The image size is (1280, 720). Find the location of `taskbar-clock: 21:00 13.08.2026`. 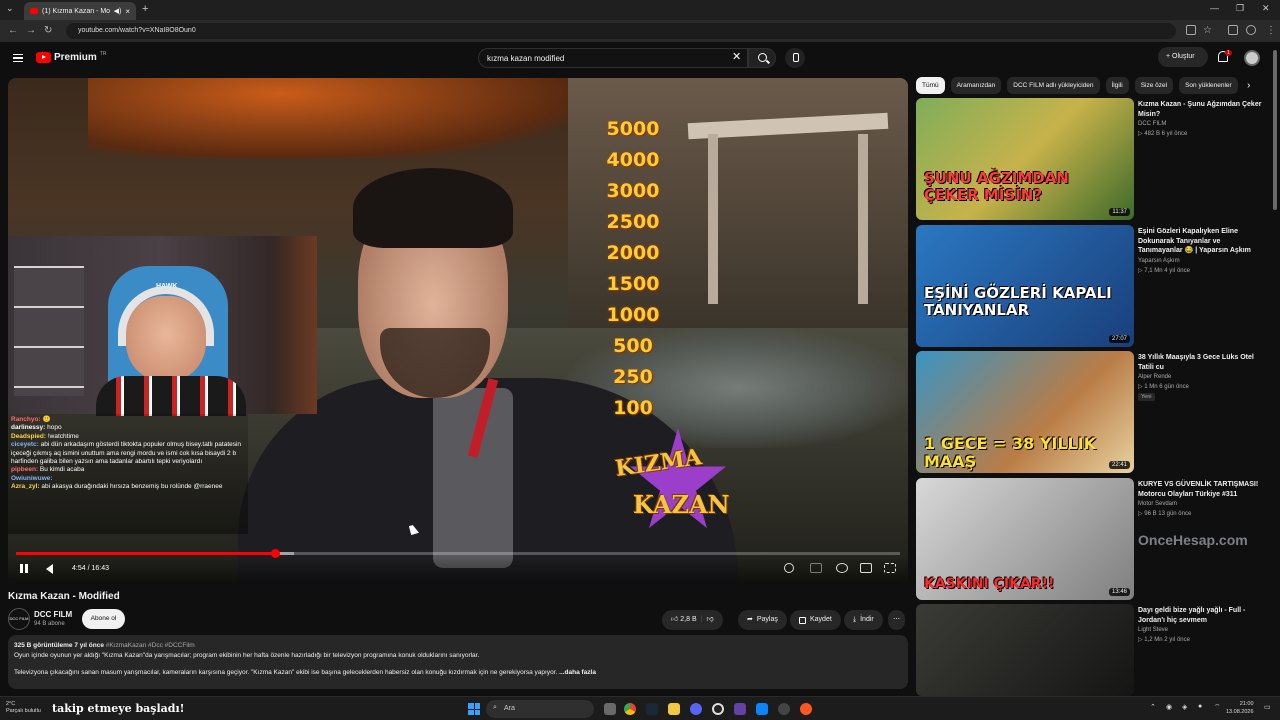

taskbar-clock: 21:00 13.08.2026 is located at coordinates (1240, 708).